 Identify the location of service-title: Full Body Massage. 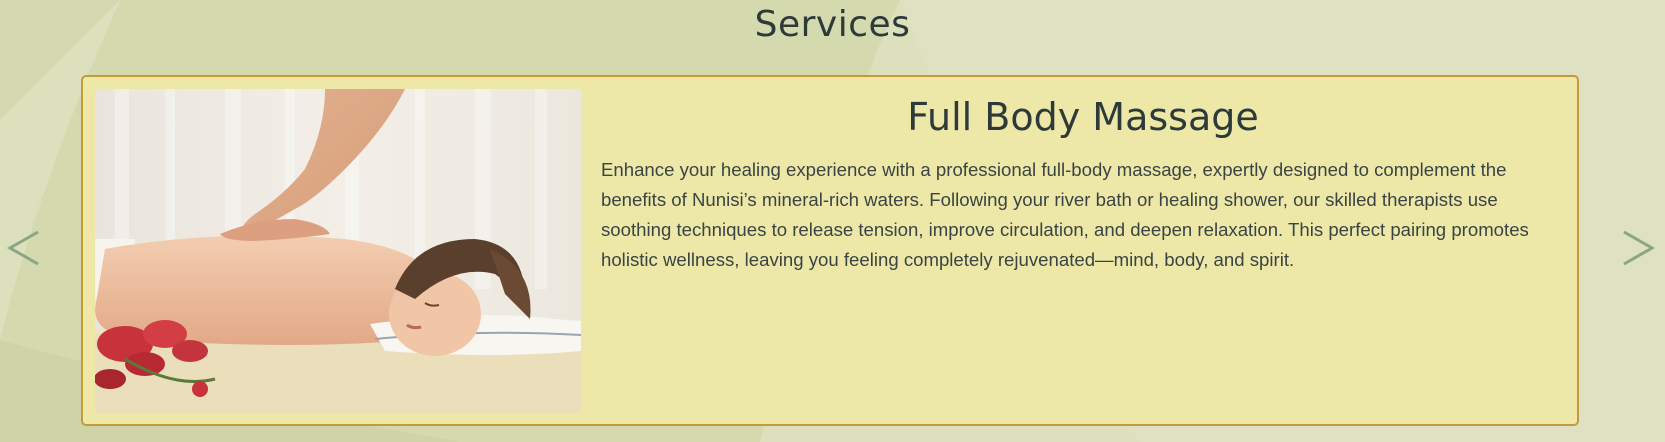
(1083, 117).